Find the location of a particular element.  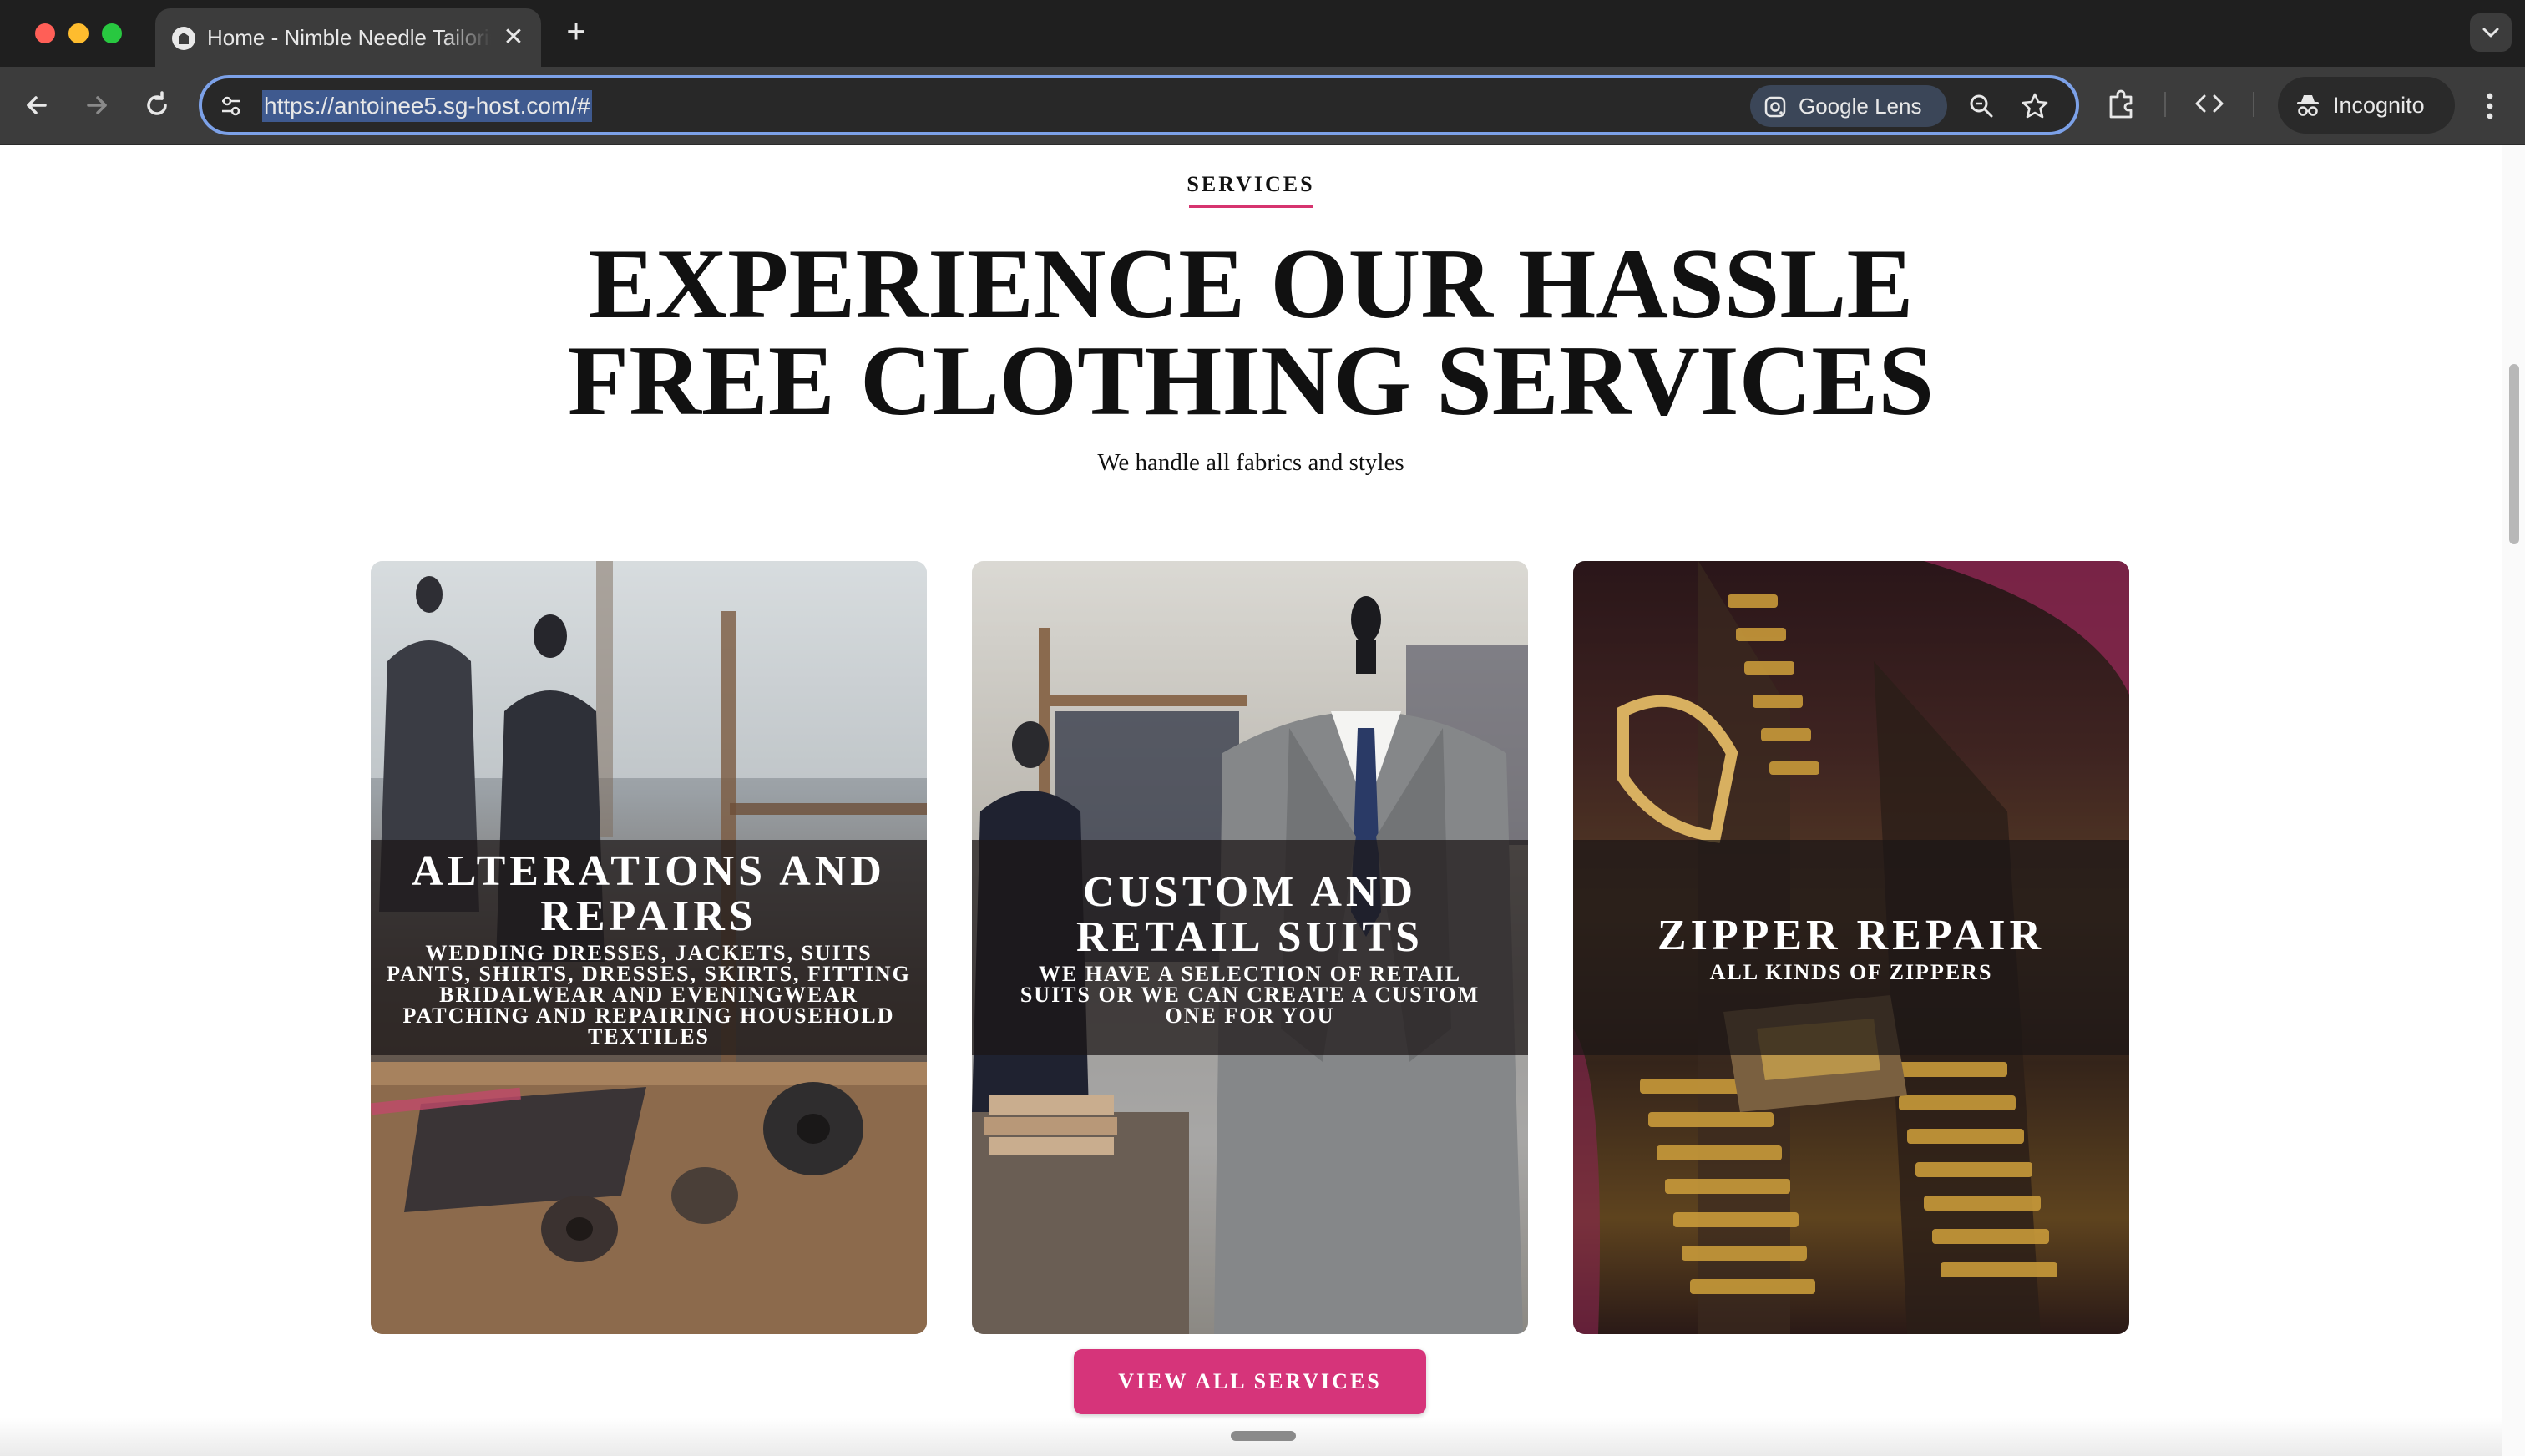

card-description: ALL KINDS OF ZIPPERS is located at coordinates (1851, 971).